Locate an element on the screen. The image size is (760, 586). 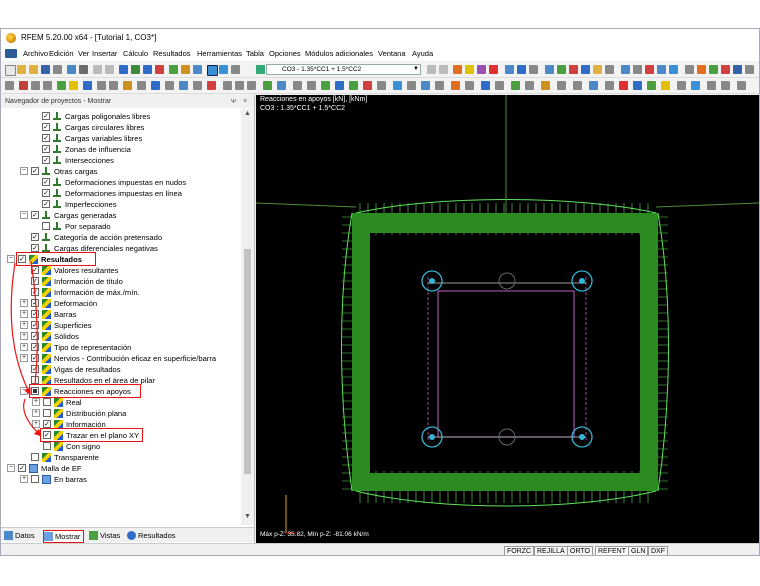
tab-mostrar: Mostrar is located at coordinates (64, 536).